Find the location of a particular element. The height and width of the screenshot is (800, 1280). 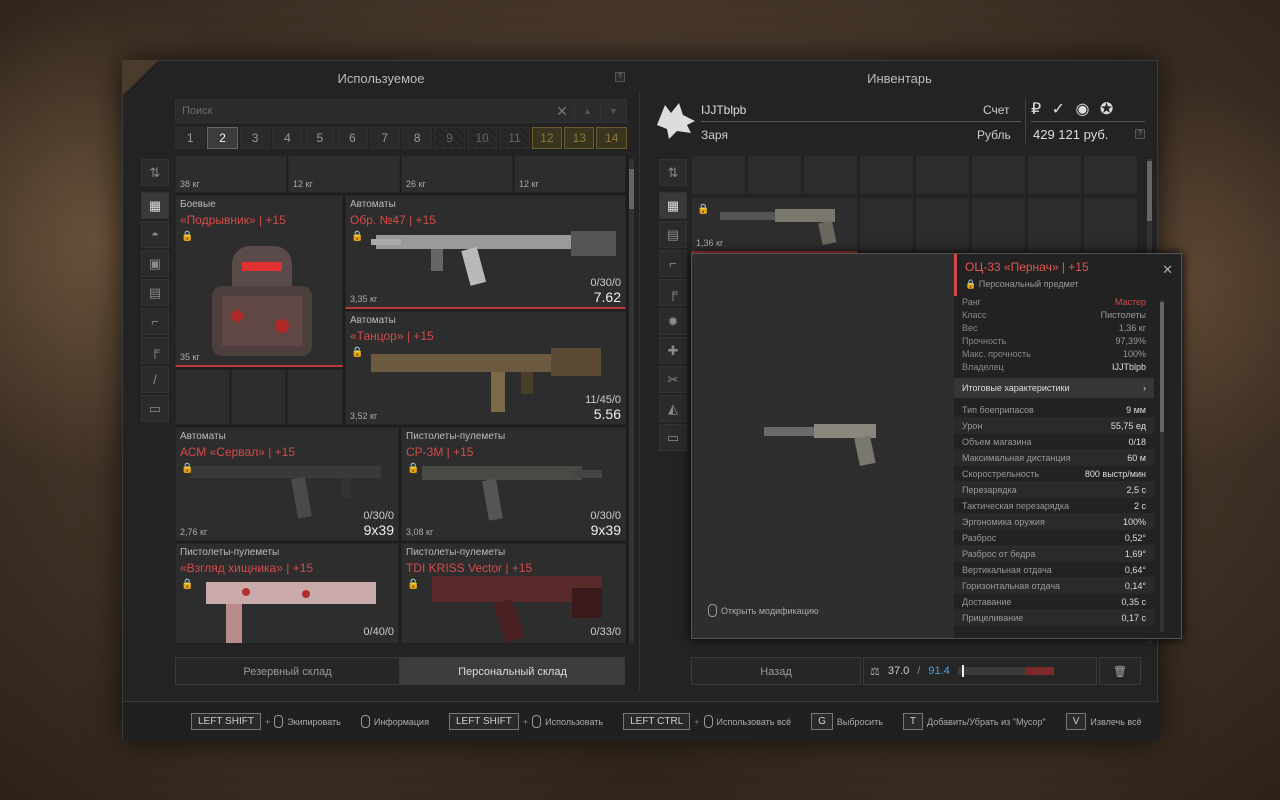

medkit-icon: ✚ is located at coordinates (673, 350).